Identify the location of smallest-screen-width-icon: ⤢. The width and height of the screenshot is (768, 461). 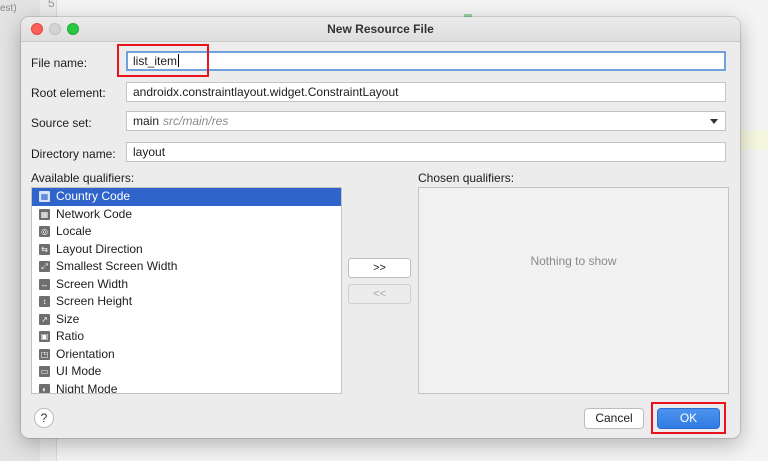
(44, 266).